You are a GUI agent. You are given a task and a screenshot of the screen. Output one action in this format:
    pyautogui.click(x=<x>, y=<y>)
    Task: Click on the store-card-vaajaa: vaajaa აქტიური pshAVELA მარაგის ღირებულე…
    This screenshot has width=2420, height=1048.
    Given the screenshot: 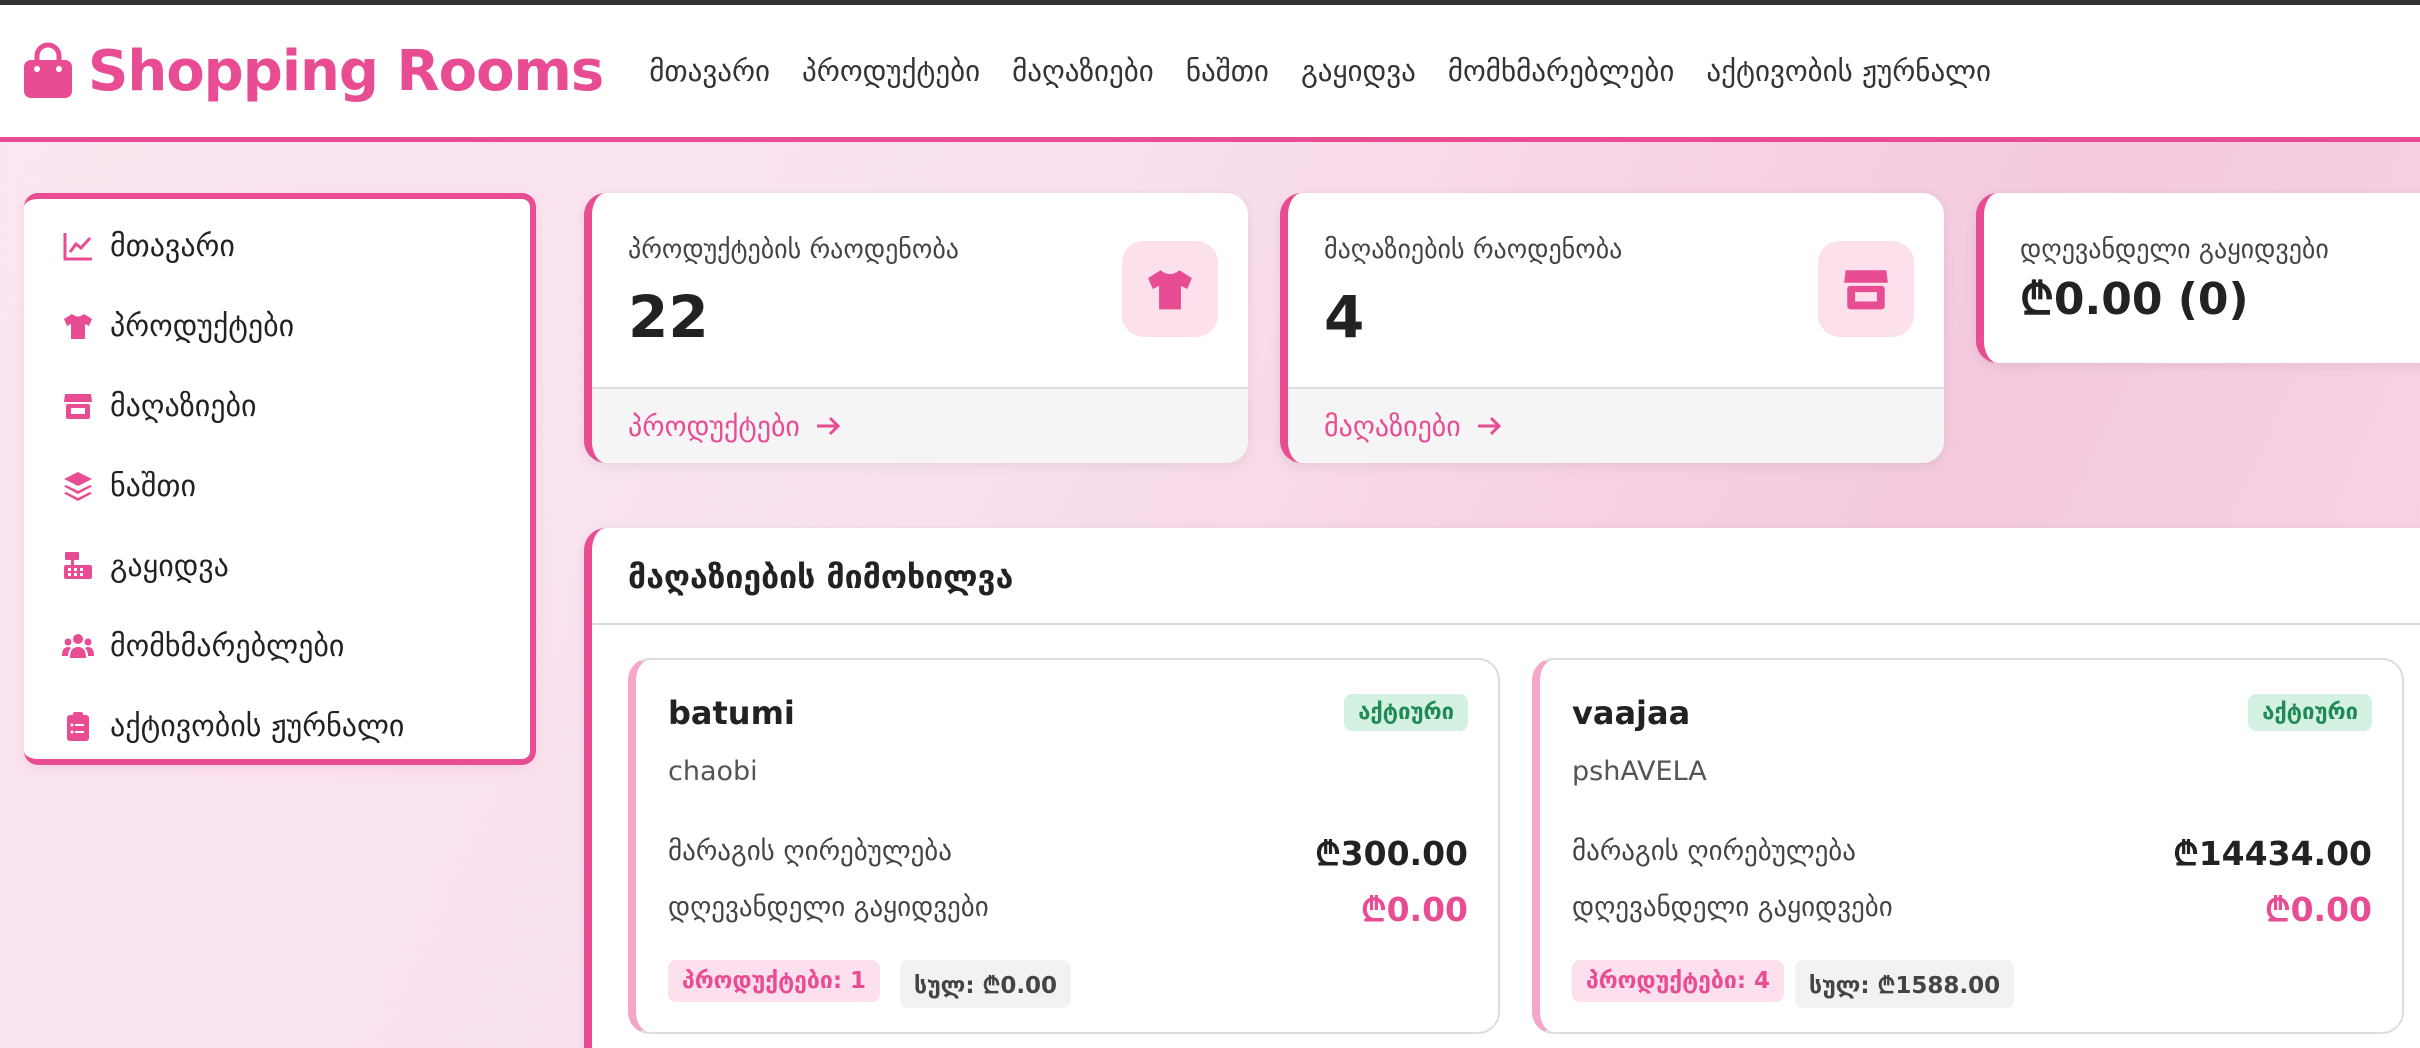 What is the action you would take?
    pyautogui.click(x=1968, y=846)
    